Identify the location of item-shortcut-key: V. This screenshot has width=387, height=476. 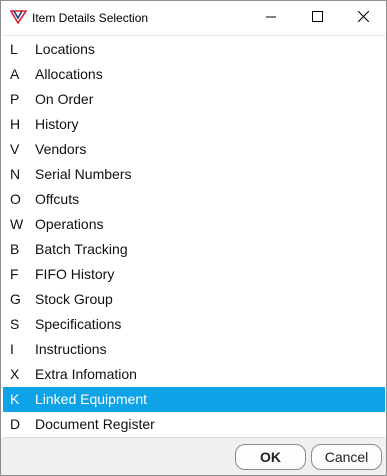
(15, 149).